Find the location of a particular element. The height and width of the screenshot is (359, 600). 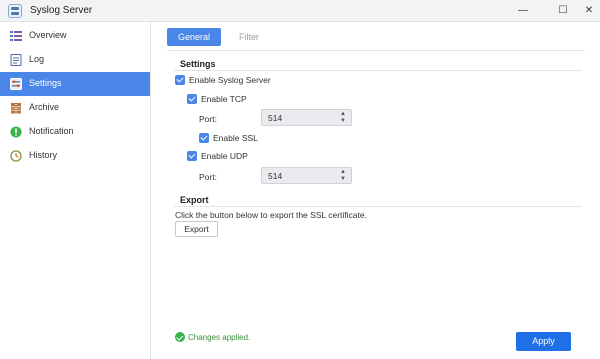

tcp-port-stepper: 514 ▲ ▼ is located at coordinates (306, 117).